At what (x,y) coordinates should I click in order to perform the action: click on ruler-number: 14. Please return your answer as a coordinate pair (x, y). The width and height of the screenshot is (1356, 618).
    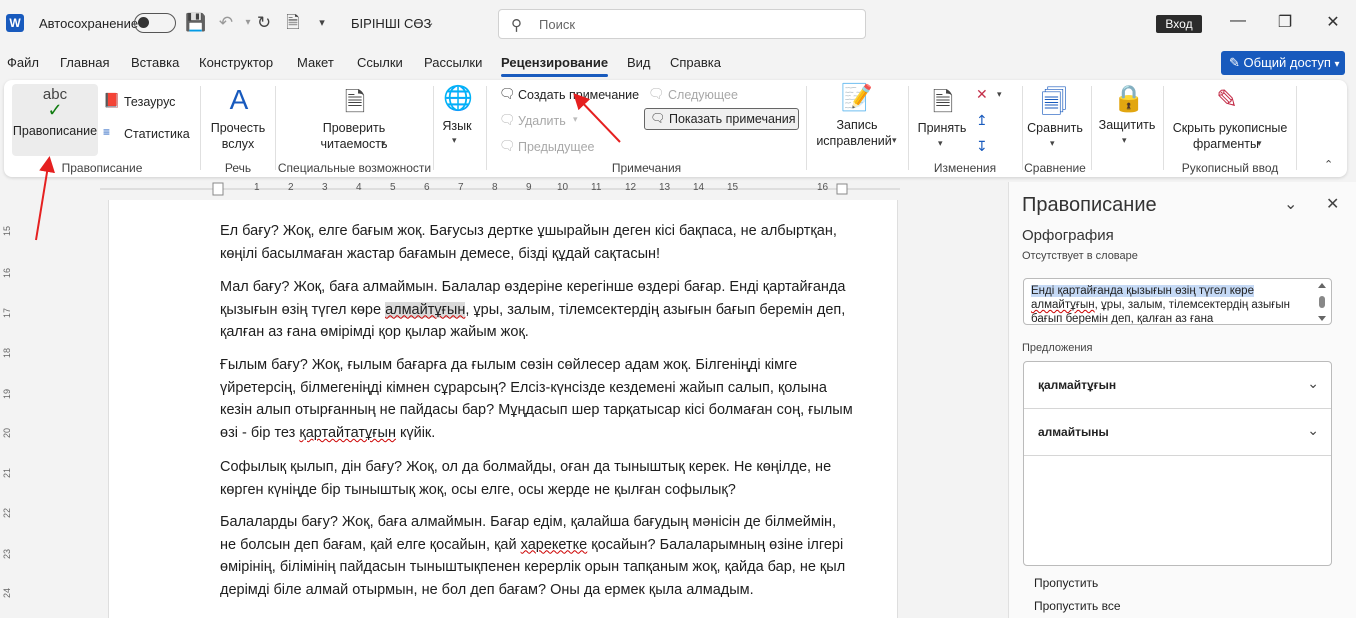
    Looking at the image, I should click on (699, 187).